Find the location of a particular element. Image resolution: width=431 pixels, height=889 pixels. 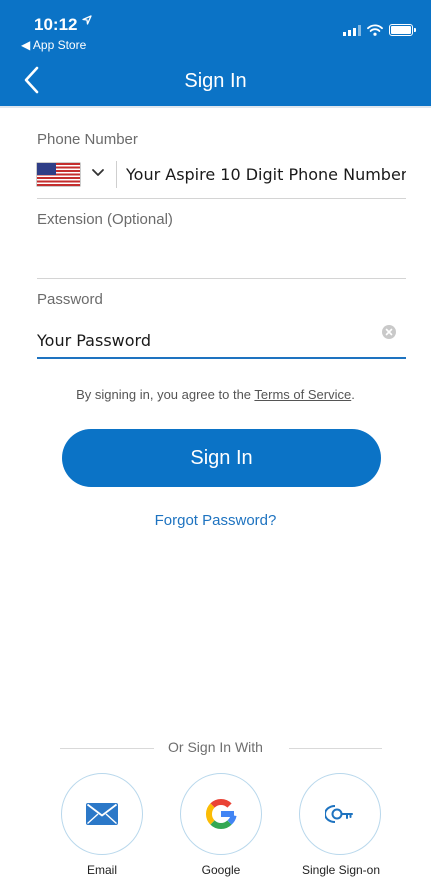

us-flag-icon is located at coordinates (58, 174).